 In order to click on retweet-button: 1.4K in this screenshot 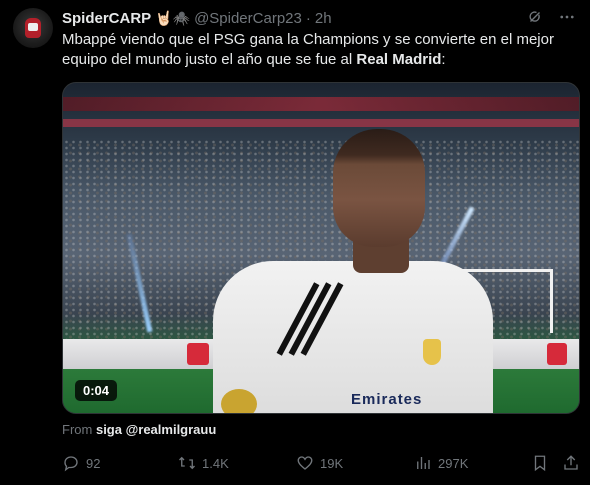, I will do `click(203, 463)`.